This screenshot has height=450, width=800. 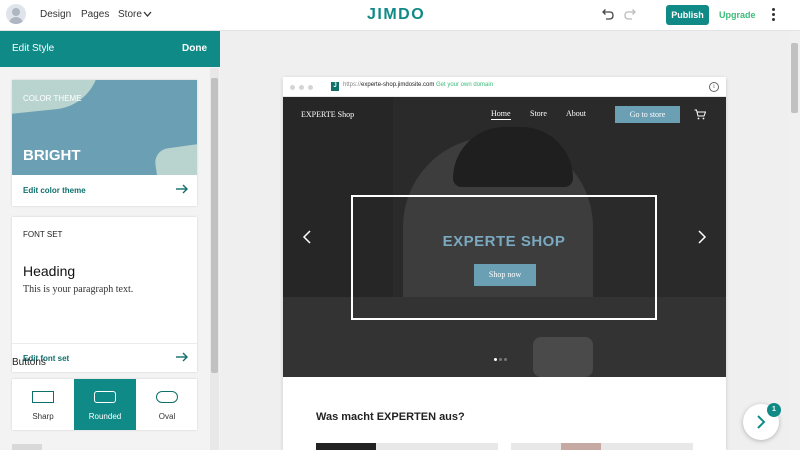 I want to click on undo-icon, so click(x=607, y=14).